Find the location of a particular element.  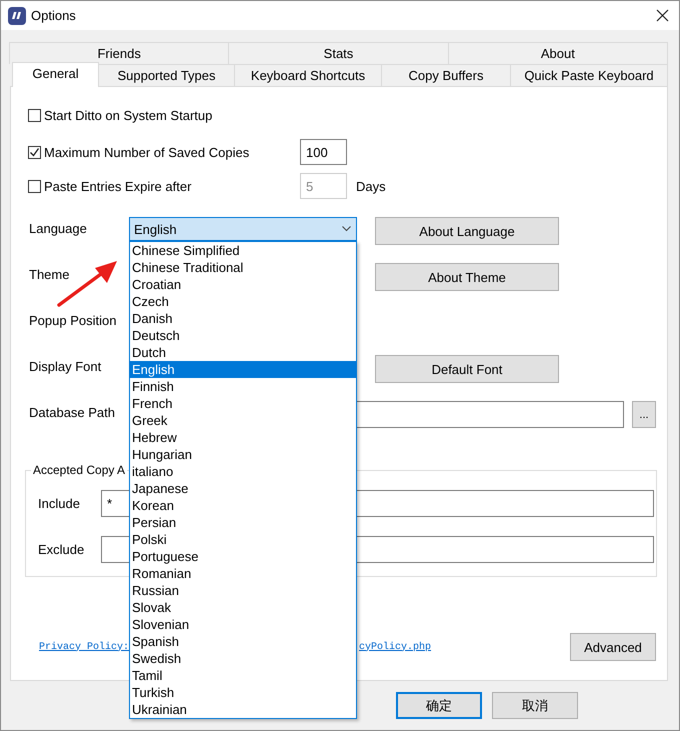

about-button: Default Font is located at coordinates (467, 369).